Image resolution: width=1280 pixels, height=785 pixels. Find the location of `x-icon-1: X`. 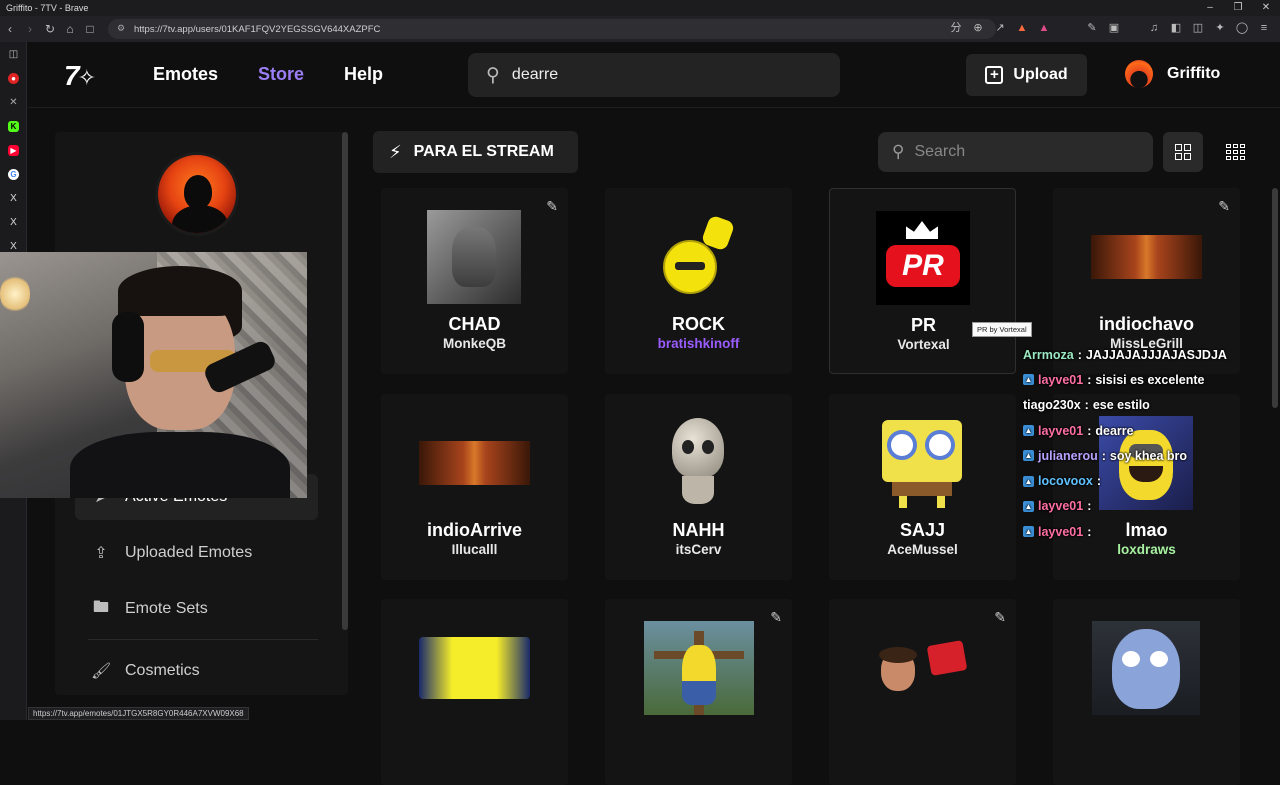

x-icon-1: X is located at coordinates (13, 198).